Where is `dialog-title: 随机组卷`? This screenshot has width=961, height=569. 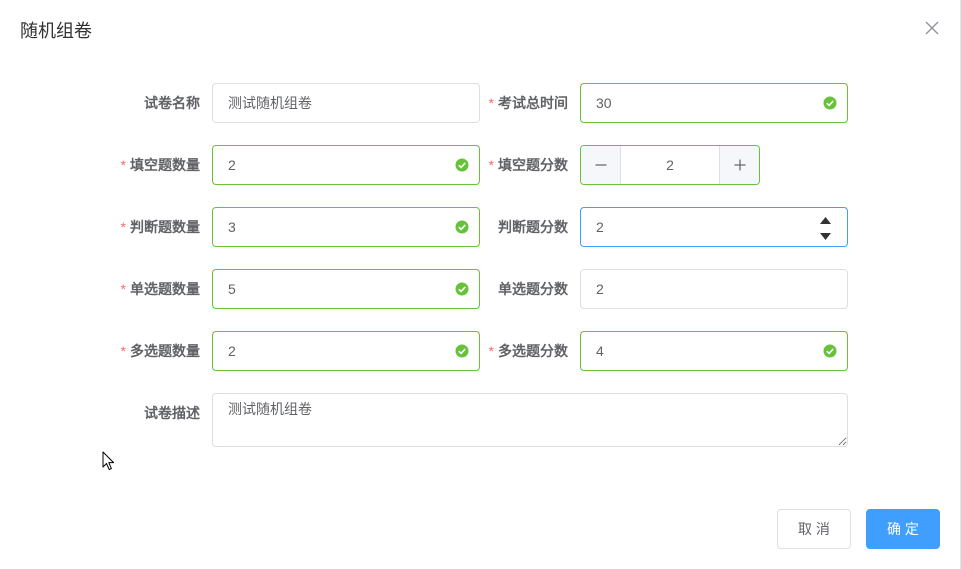 dialog-title: 随机组卷 is located at coordinates (56, 31).